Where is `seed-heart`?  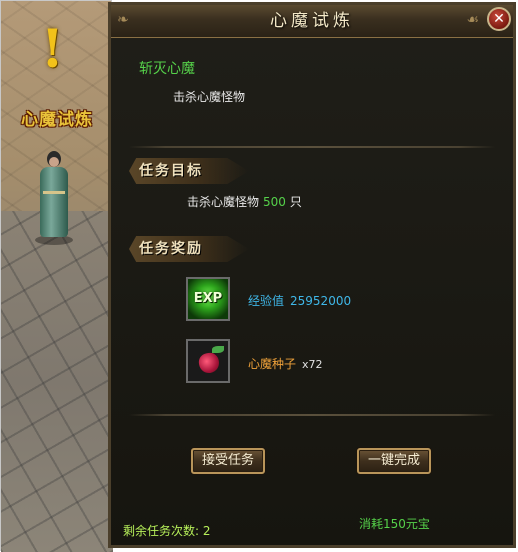 seed-heart is located at coordinates (209, 363).